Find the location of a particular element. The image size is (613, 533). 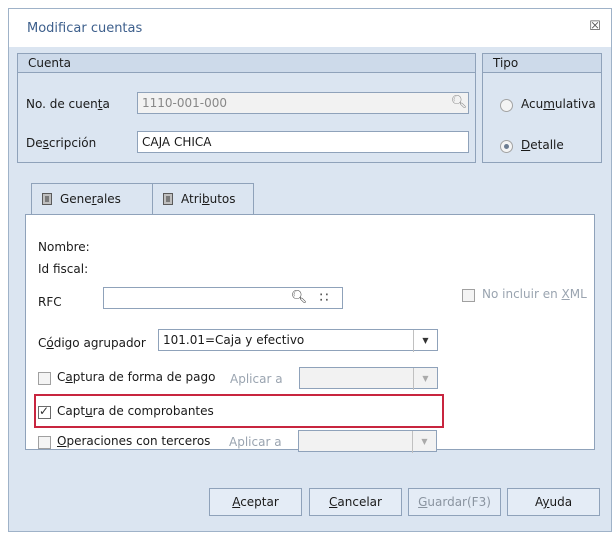

tipo-group: Tipo Acumulativa Detalle is located at coordinates (542, 108).